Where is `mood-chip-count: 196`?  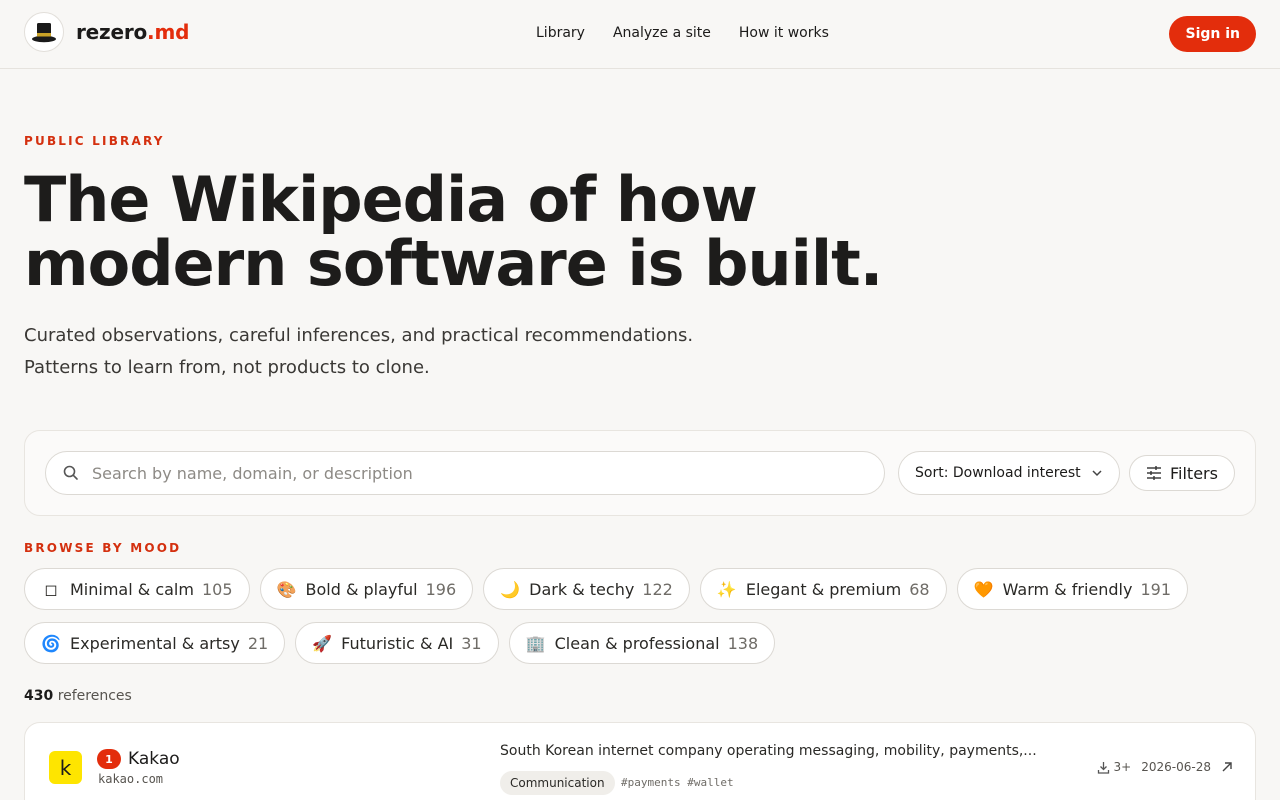
mood-chip-count: 196 is located at coordinates (441, 589).